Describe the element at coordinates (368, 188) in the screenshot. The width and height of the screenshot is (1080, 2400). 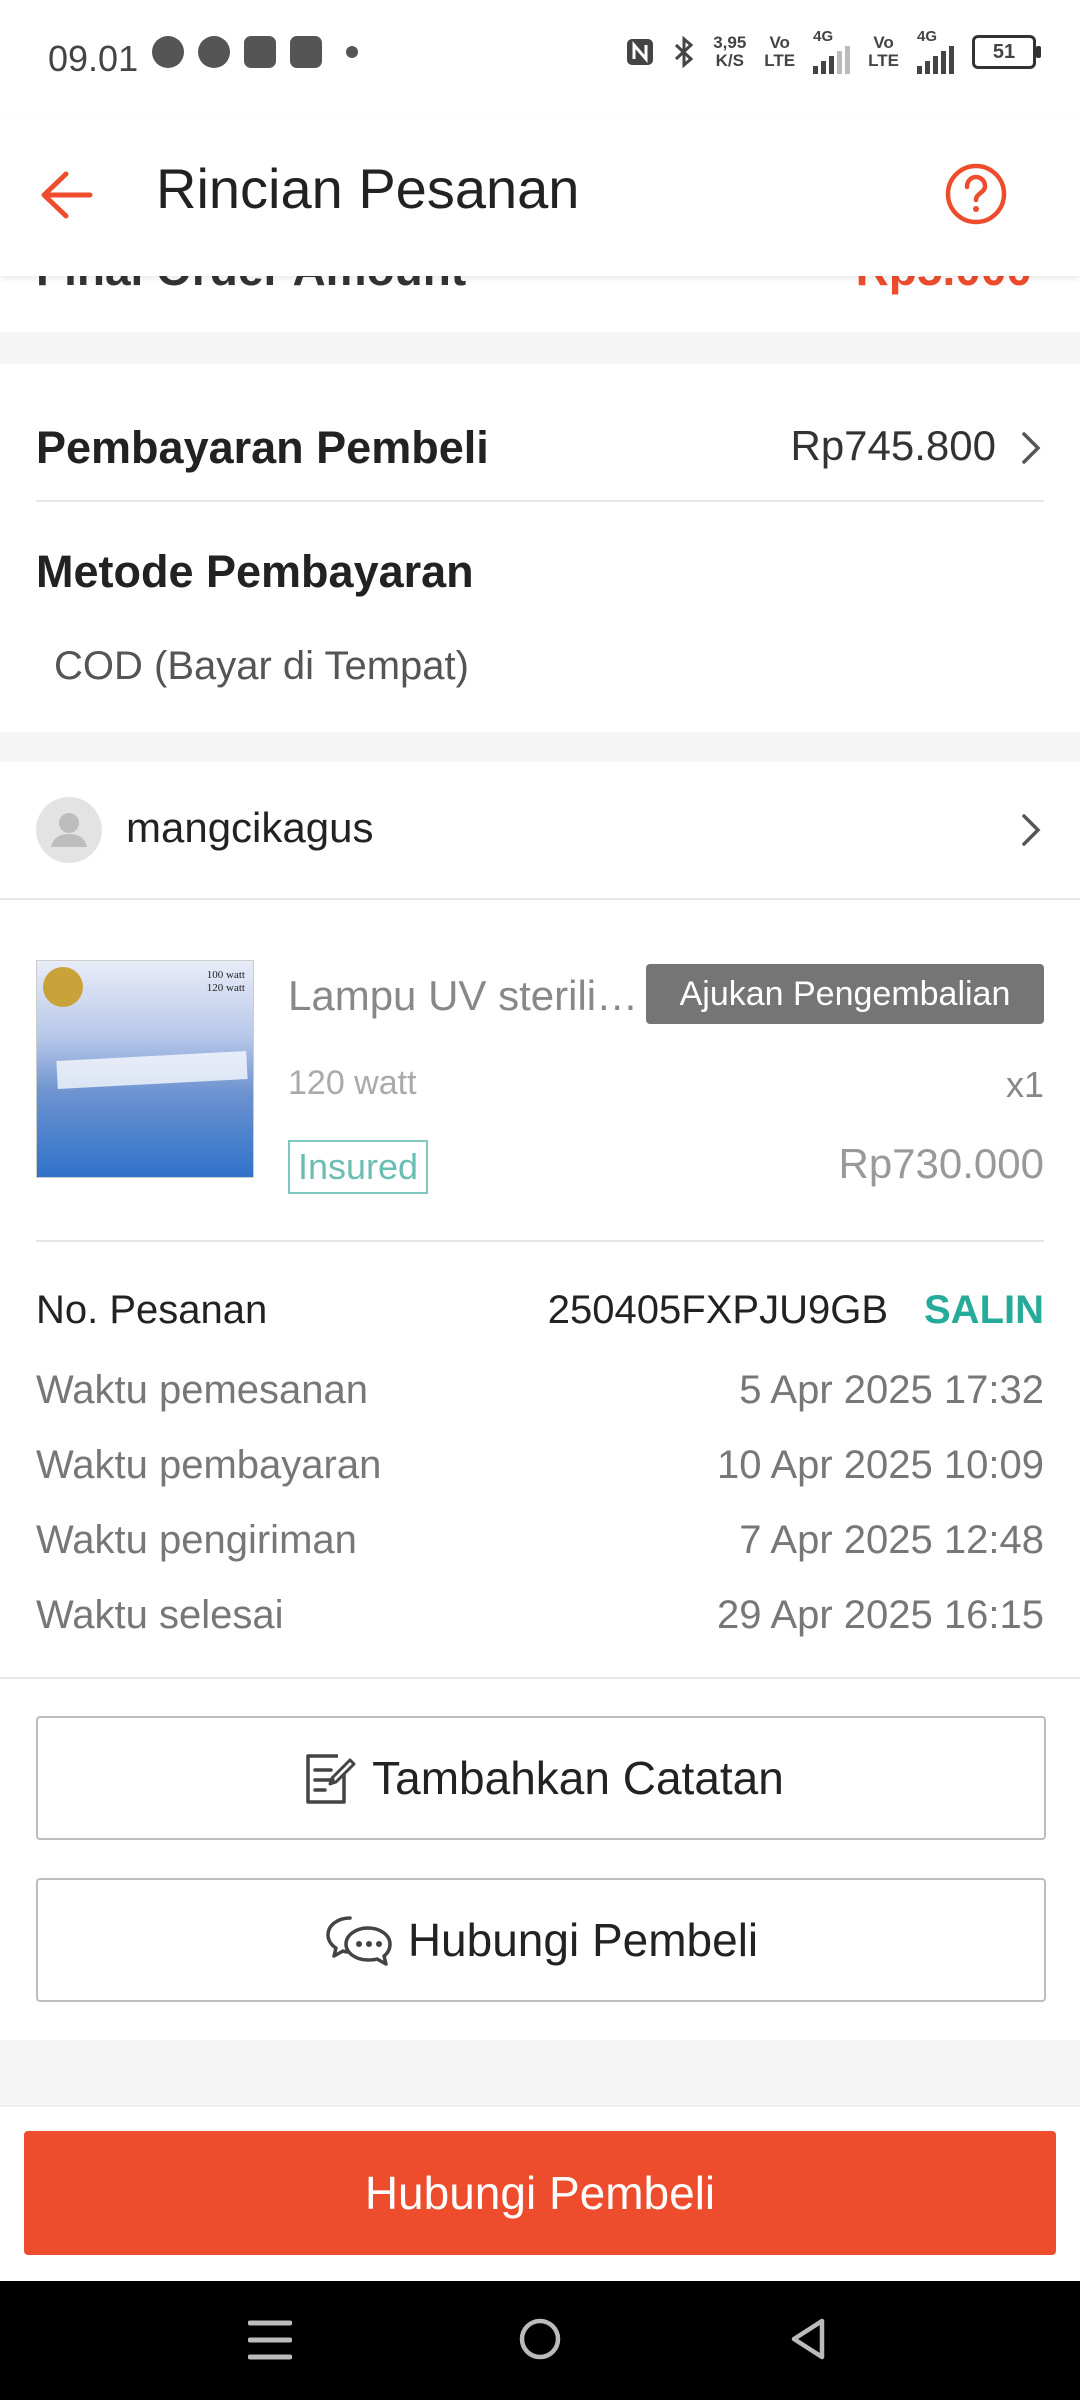
I see `page-title: Rincian Pesanan` at that location.